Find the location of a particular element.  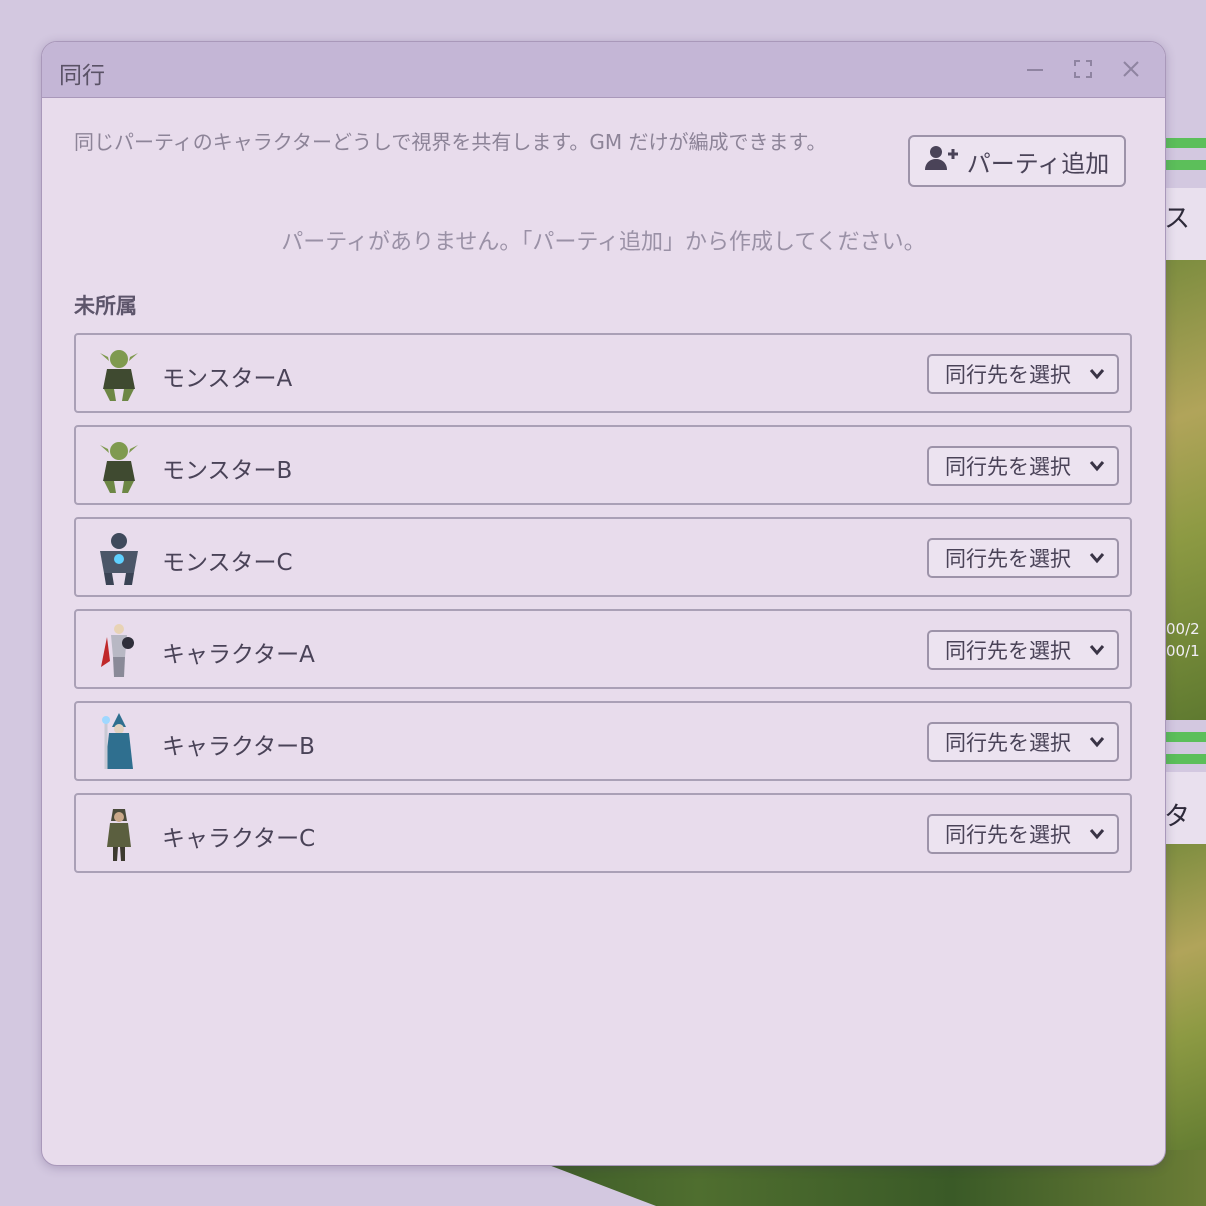

character-name: モンスターA is located at coordinates (227, 379).